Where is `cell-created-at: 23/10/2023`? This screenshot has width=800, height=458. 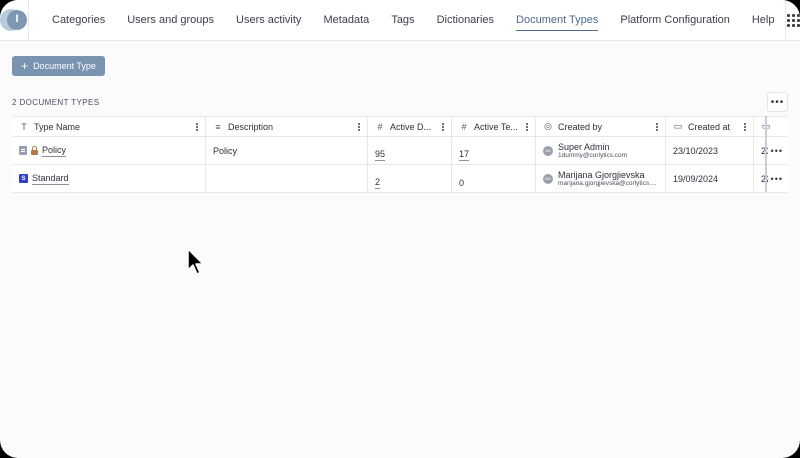 cell-created-at: 23/10/2023 is located at coordinates (710, 150).